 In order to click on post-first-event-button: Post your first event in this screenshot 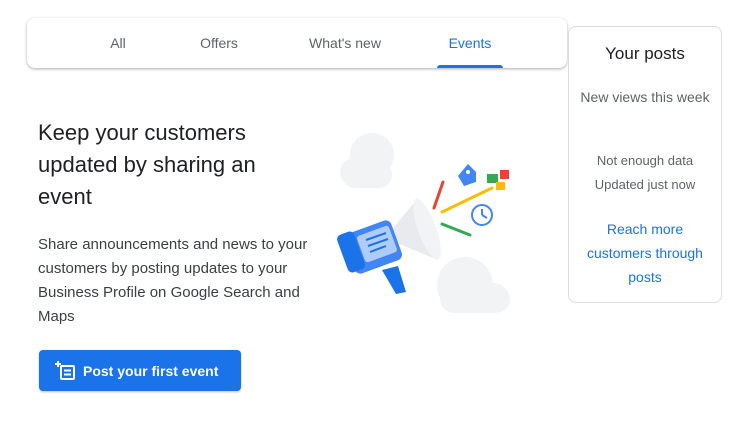, I will do `click(140, 370)`.